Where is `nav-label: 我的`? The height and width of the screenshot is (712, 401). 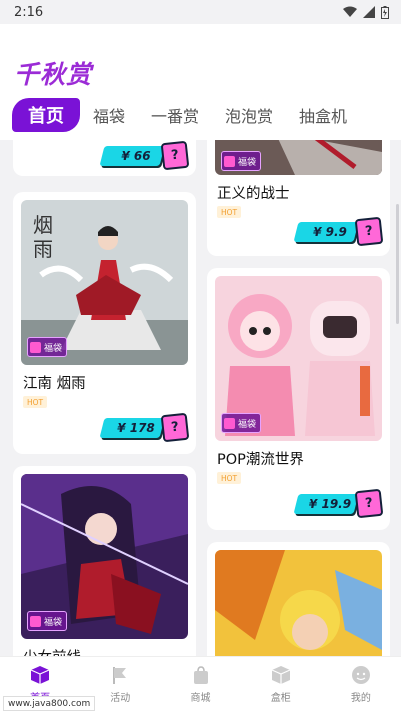 nav-label: 我的 is located at coordinates (360, 698).